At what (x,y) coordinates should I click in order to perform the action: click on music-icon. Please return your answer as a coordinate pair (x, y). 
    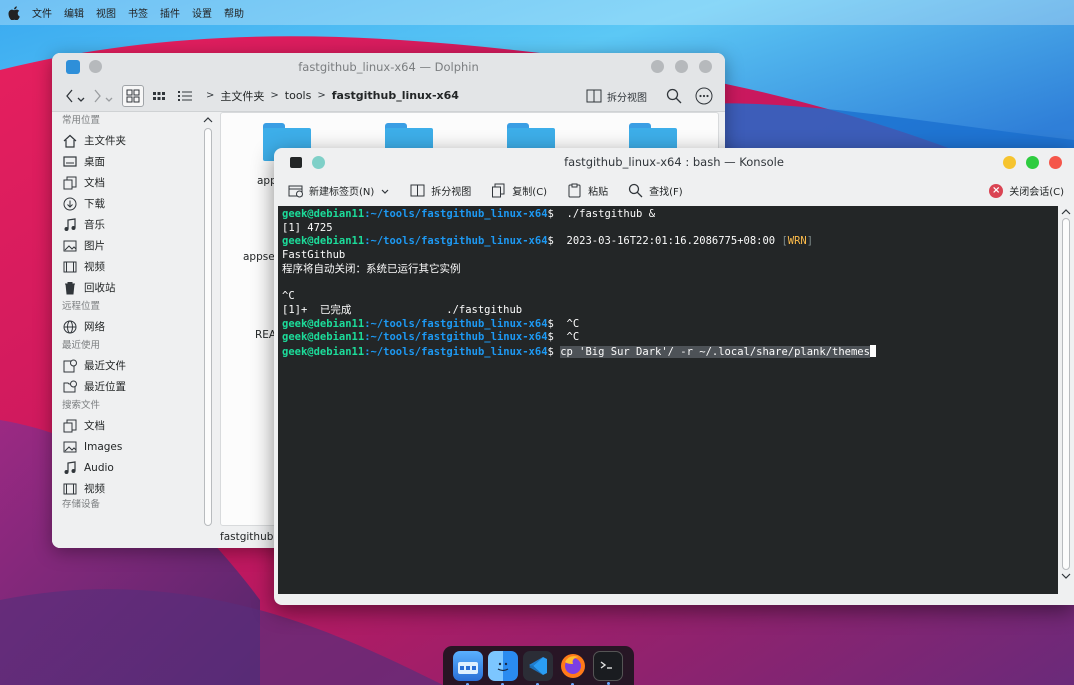
    Looking at the image, I should click on (70, 224).